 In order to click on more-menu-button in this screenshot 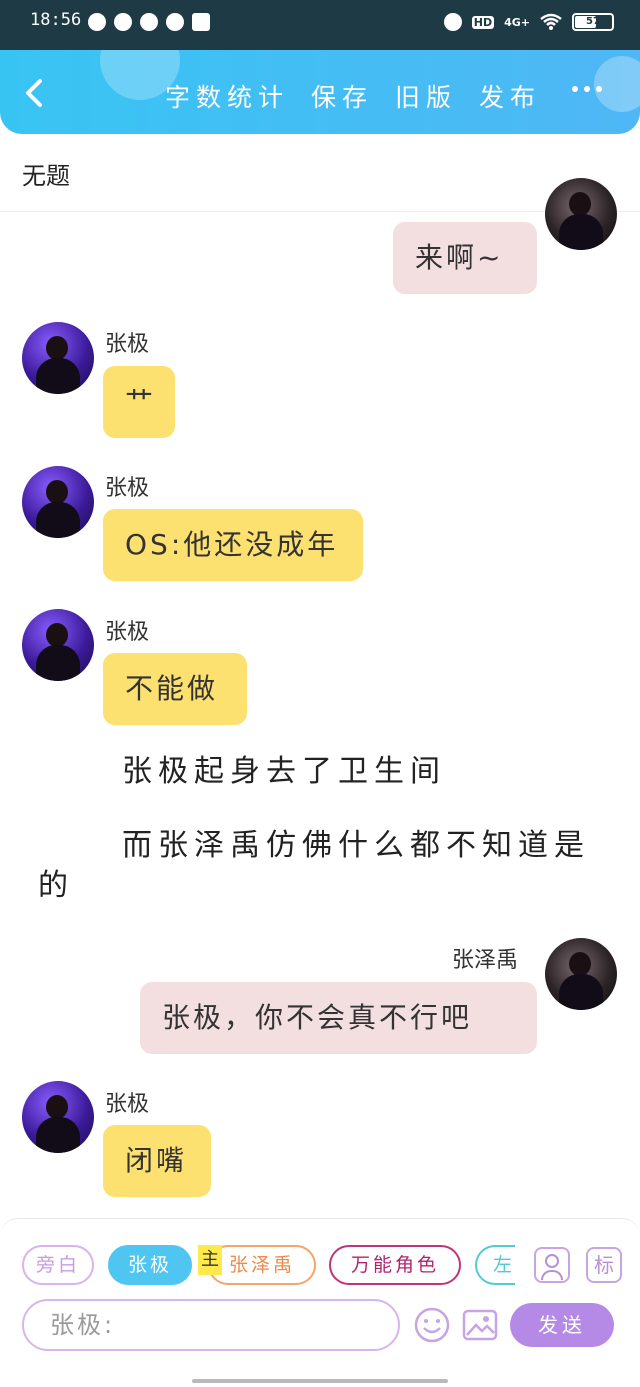, I will do `click(587, 89)`.